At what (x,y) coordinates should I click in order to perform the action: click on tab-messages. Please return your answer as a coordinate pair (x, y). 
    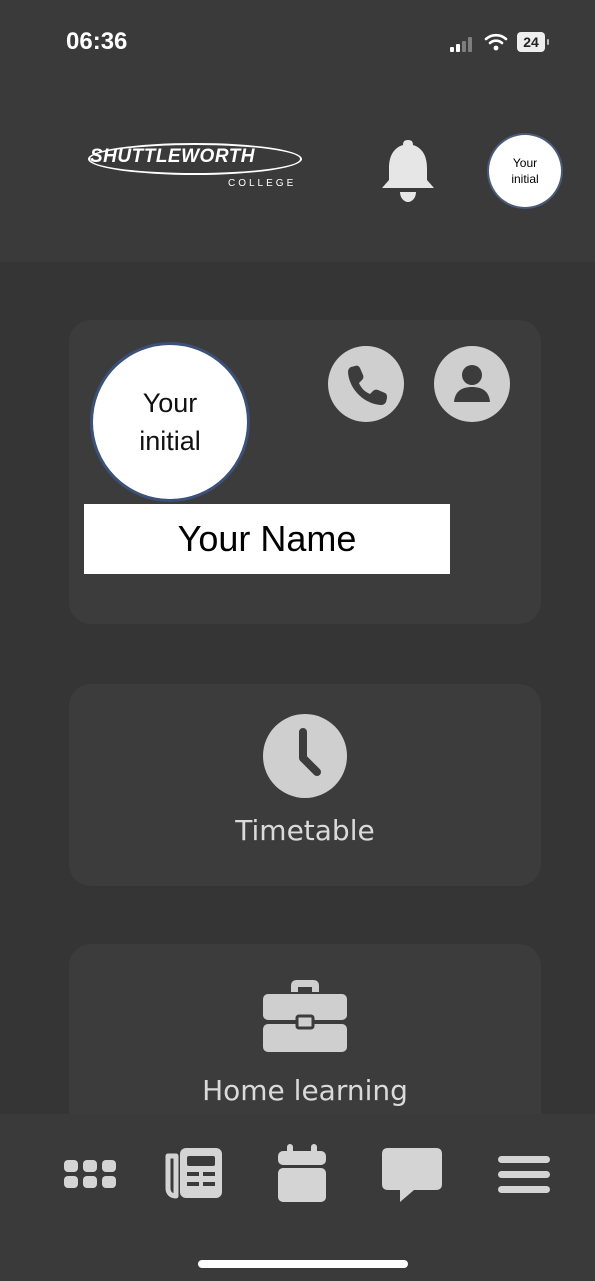
    Looking at the image, I should click on (412, 1174).